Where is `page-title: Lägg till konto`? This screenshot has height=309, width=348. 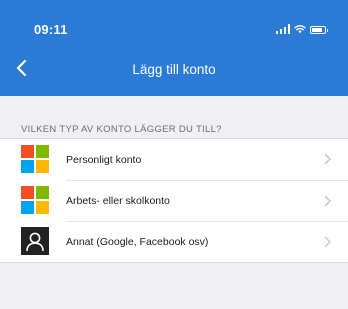 page-title: Lägg till konto is located at coordinates (174, 69).